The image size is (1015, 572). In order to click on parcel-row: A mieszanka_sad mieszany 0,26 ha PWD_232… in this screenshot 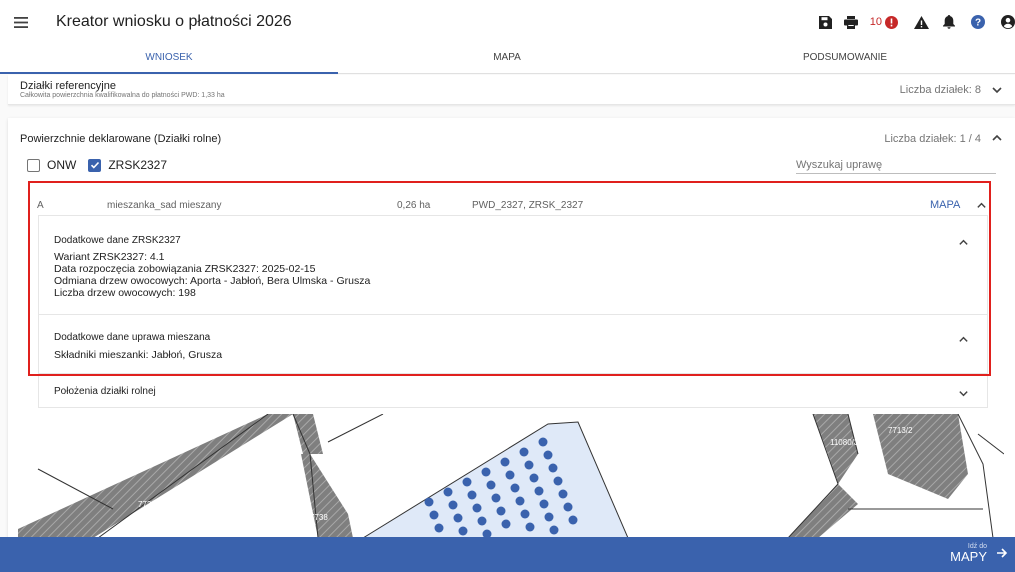, I will do `click(512, 206)`.